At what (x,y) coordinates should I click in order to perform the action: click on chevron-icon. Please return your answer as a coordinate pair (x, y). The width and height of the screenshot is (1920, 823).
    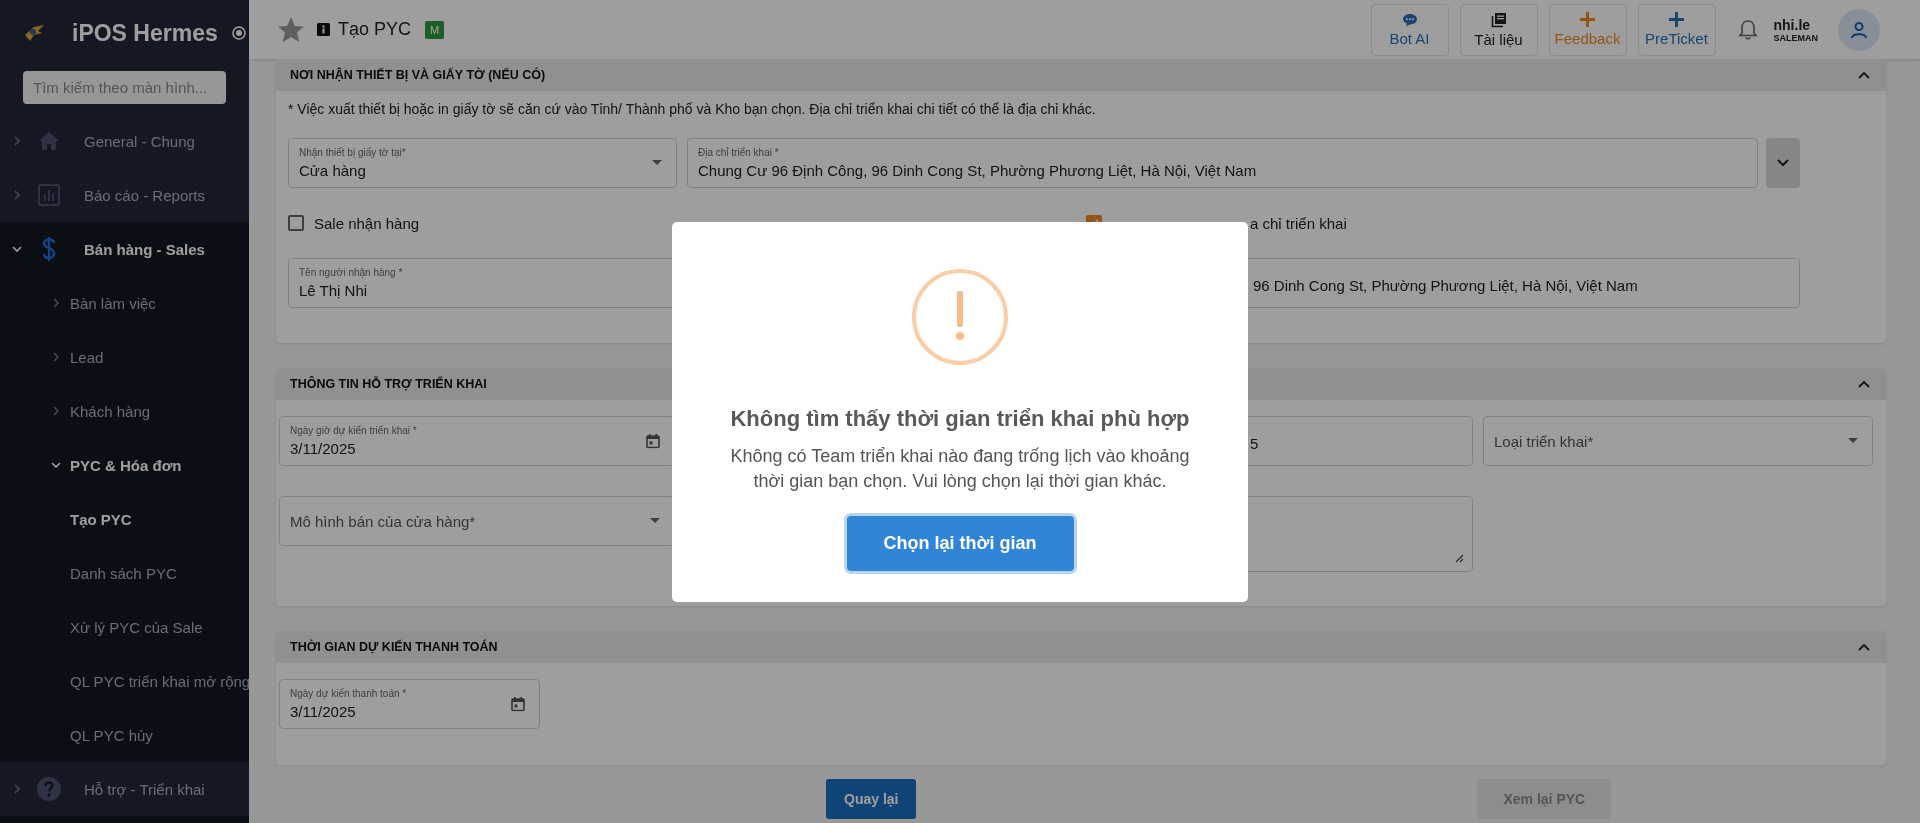
    Looking at the image, I should click on (1783, 163).